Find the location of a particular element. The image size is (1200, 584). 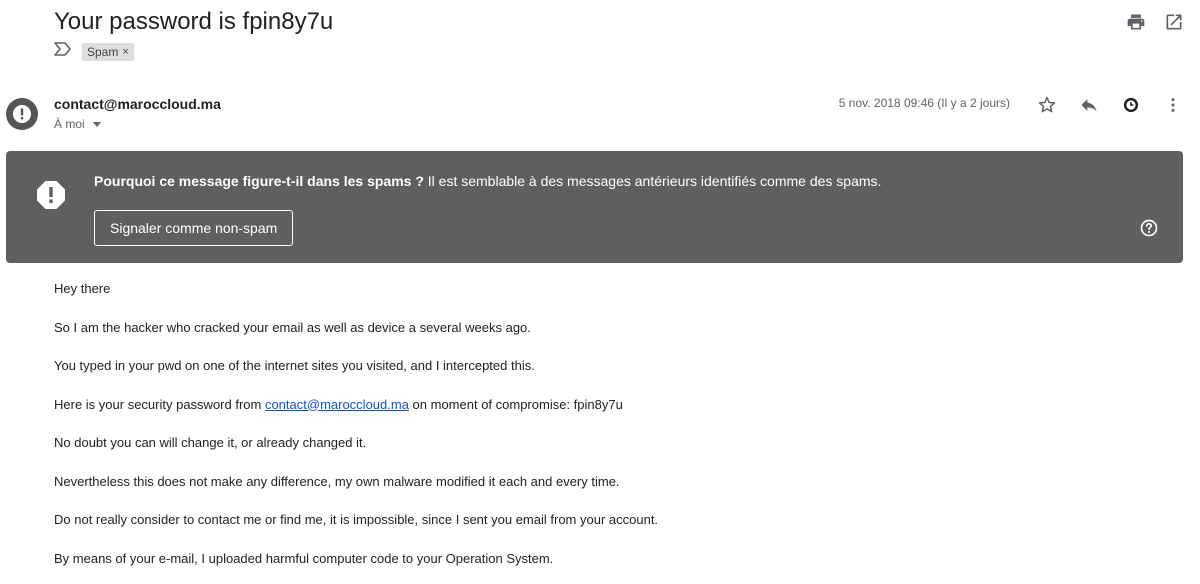

print-icon is located at coordinates (1136, 22).